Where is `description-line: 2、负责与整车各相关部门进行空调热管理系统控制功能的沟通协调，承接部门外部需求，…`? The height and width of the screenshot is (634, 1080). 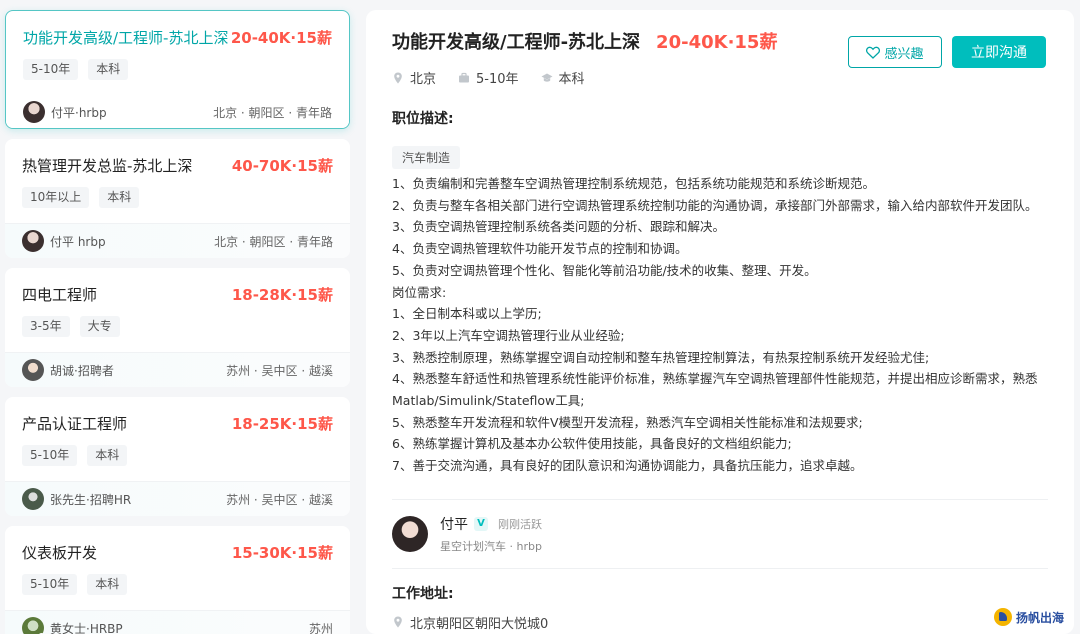 description-line: 2、负责与整车各相关部门进行空调热管理系统控制功能的沟通协调，承接部门外部需求，… is located at coordinates (715, 205).